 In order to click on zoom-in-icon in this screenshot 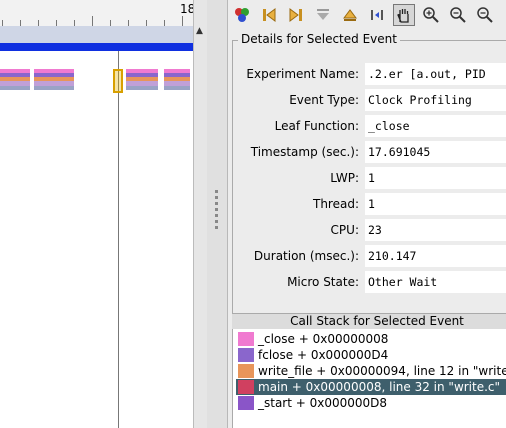, I will do `click(431, 15)`.